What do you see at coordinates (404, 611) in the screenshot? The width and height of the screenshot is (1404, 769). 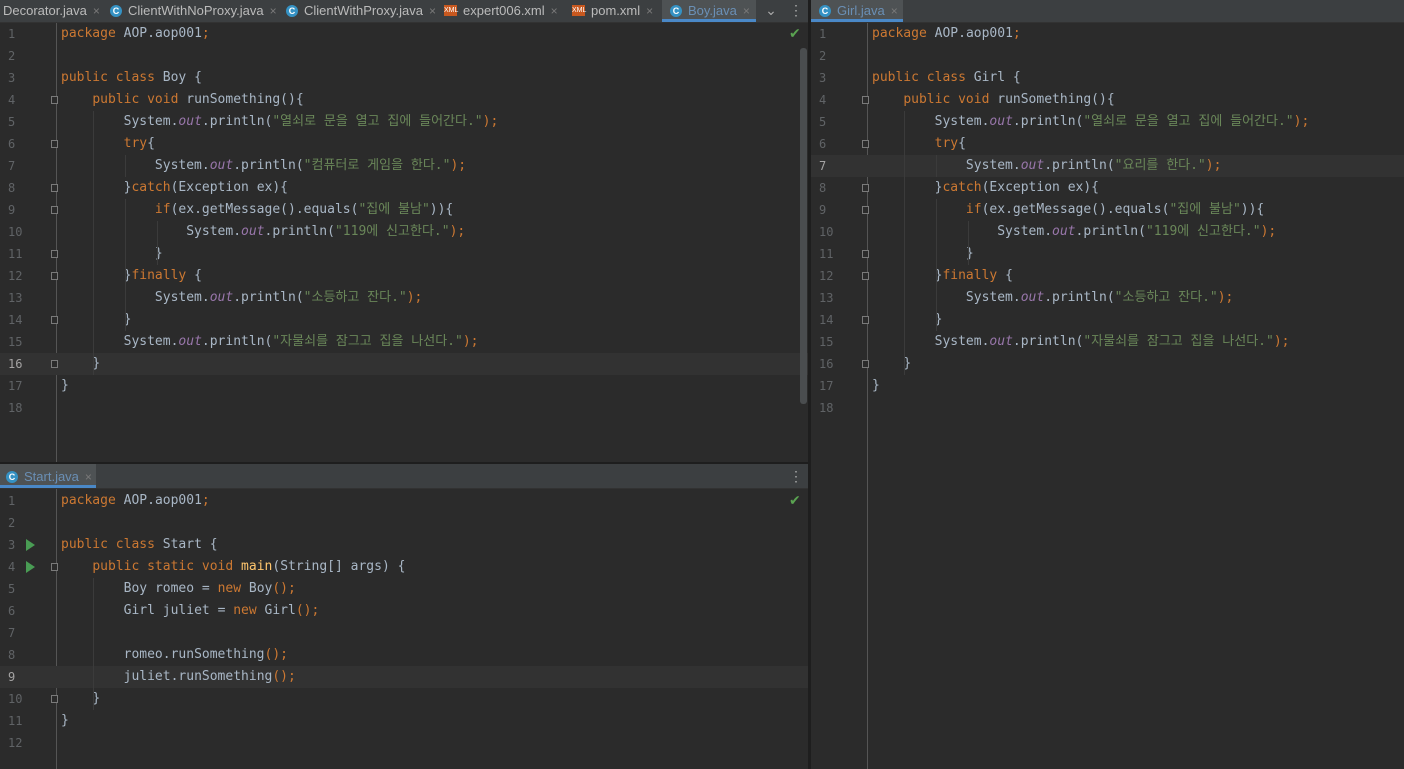 I see `code-line: 6 Girl juliet = new Girl();` at bounding box center [404, 611].